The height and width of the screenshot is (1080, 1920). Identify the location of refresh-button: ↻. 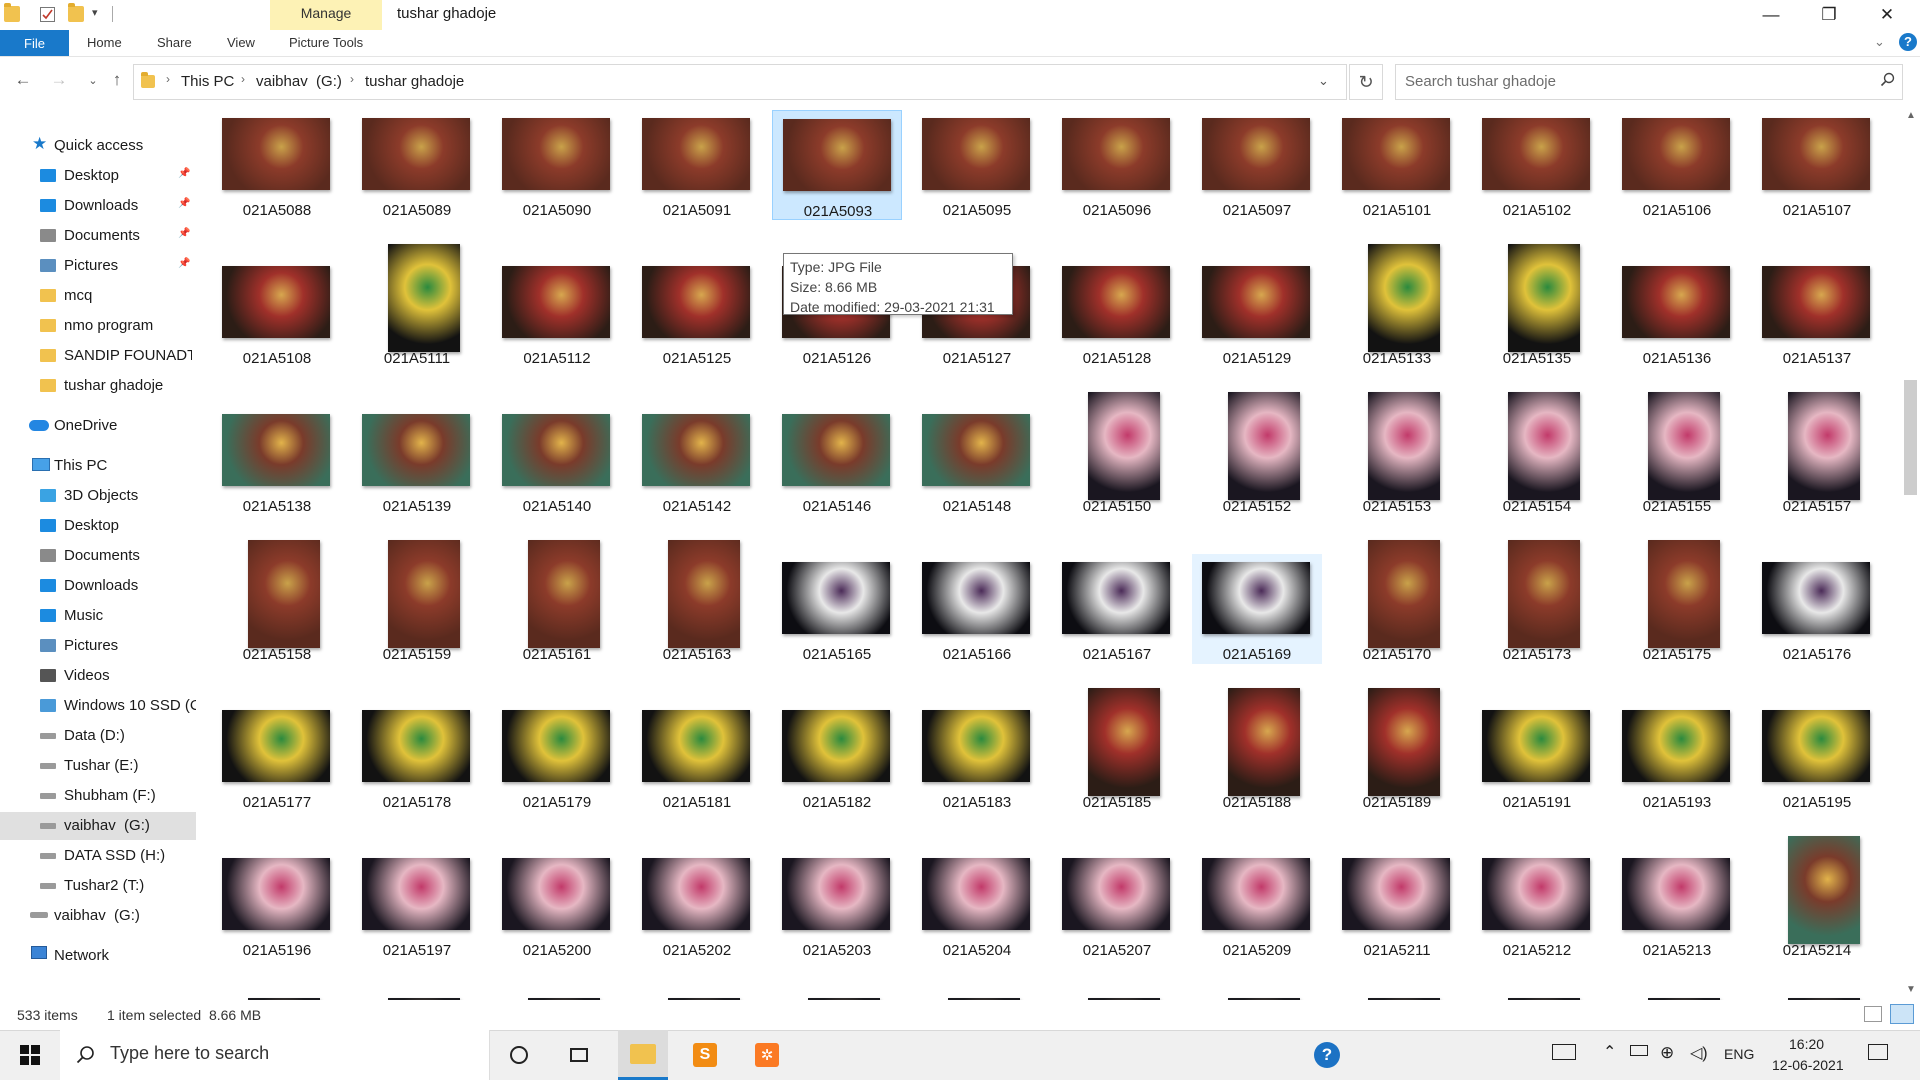
(1366, 82).